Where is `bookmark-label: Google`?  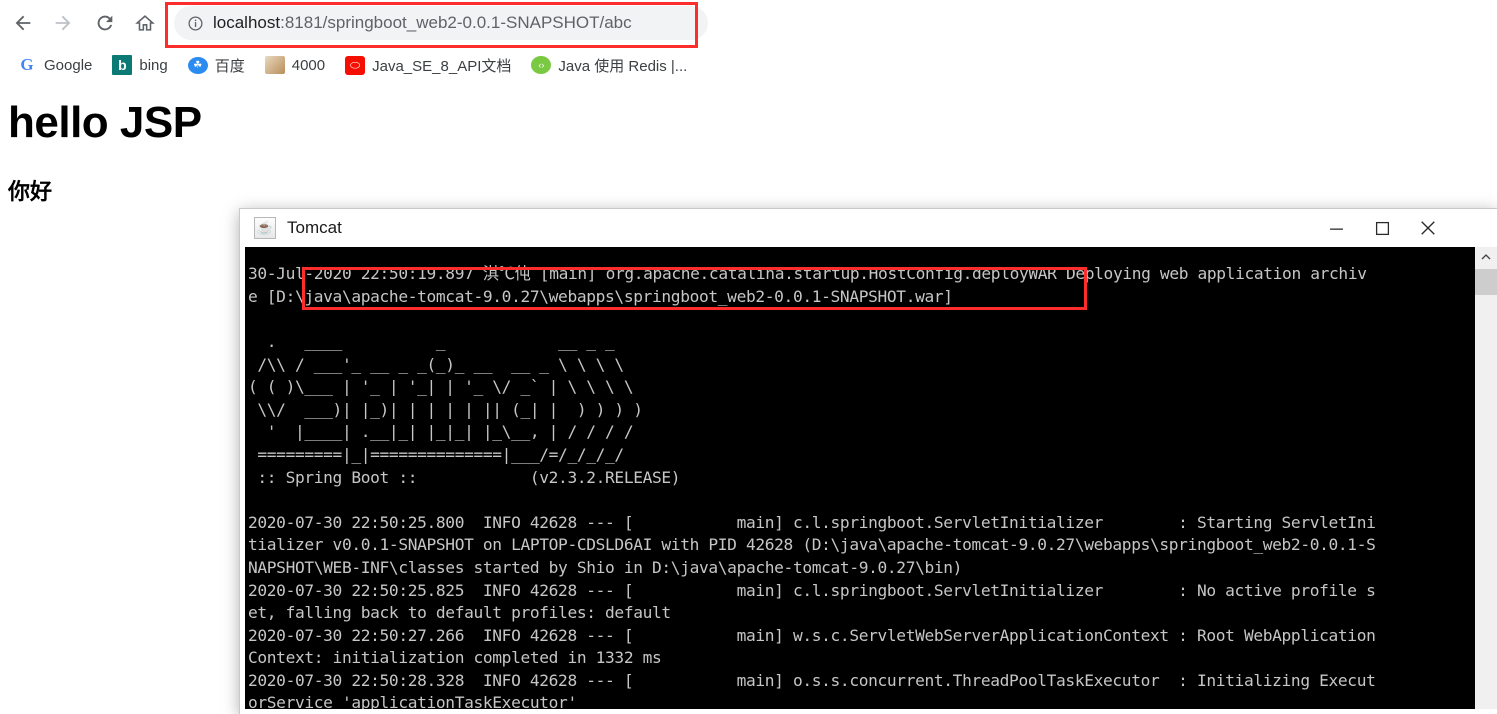
bookmark-label: Google is located at coordinates (68, 65).